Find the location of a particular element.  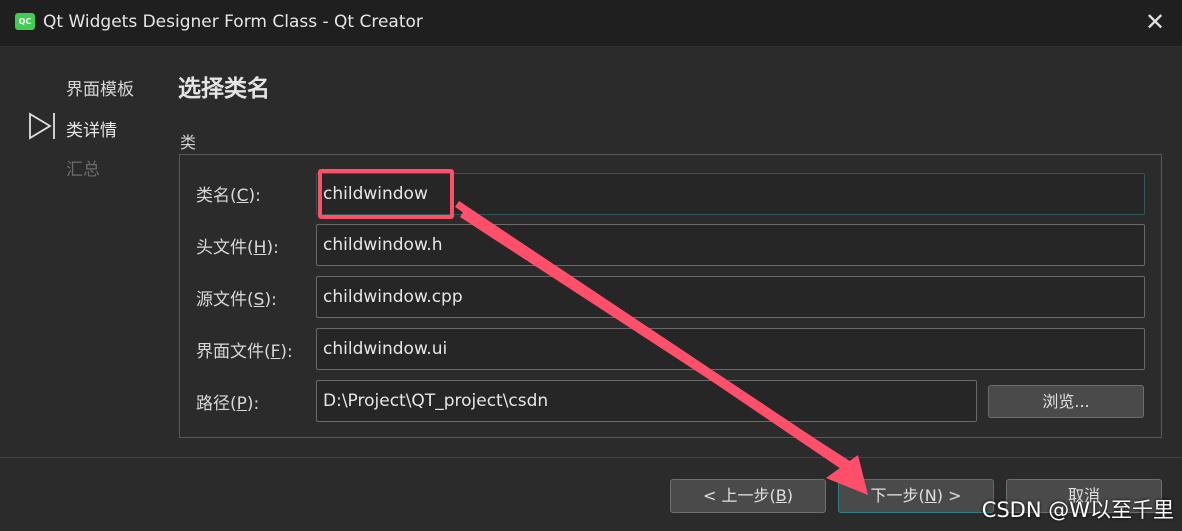

mnemonic: P is located at coordinates (241, 404).